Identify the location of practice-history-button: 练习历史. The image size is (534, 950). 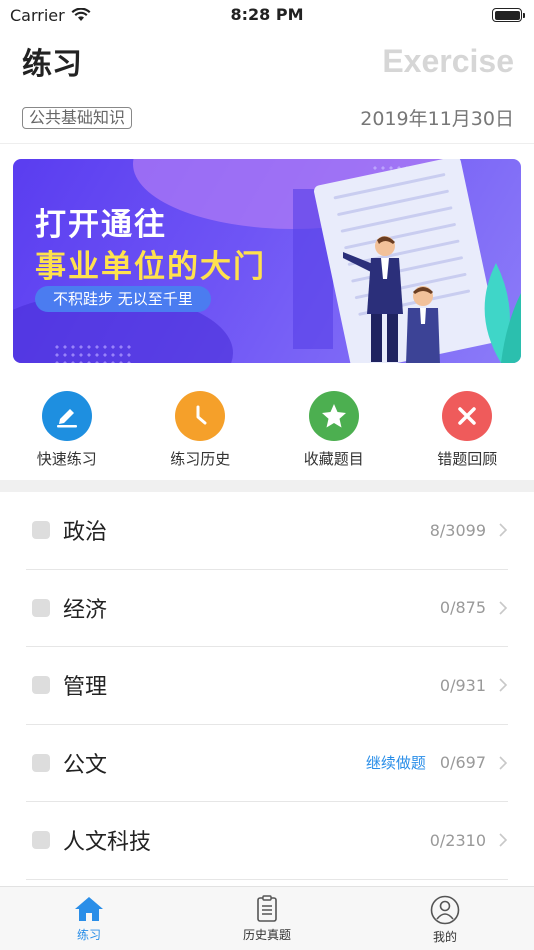
(200, 435).